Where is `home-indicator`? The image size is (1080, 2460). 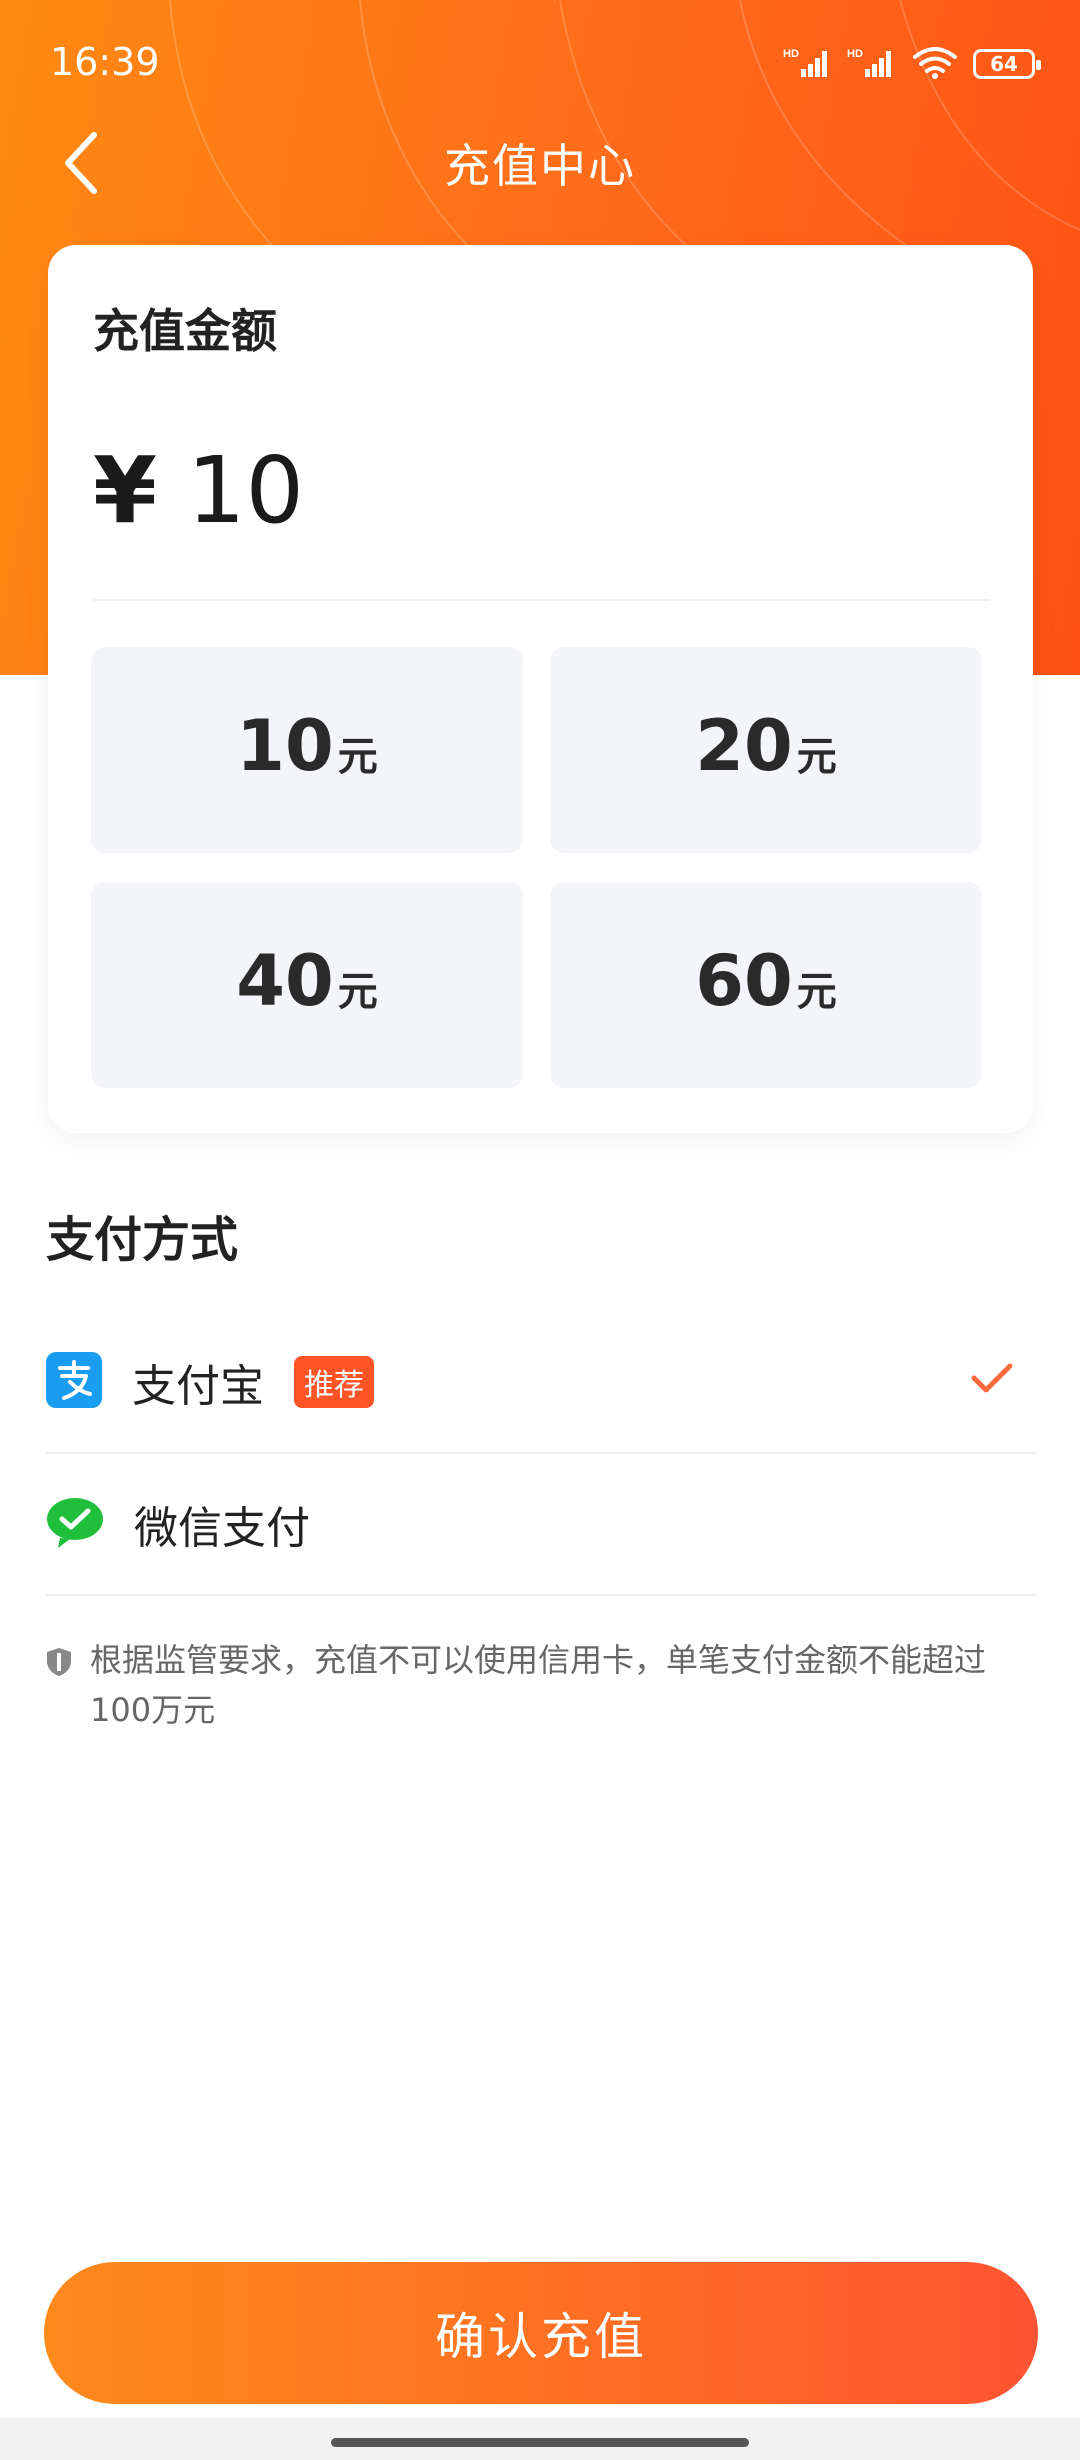 home-indicator is located at coordinates (540, 2442).